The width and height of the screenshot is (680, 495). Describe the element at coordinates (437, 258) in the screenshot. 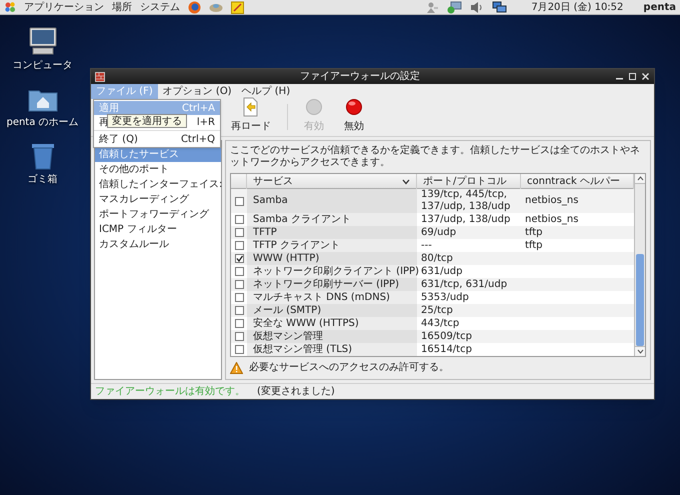

I see `table-cell-text: 80/tcp` at that location.